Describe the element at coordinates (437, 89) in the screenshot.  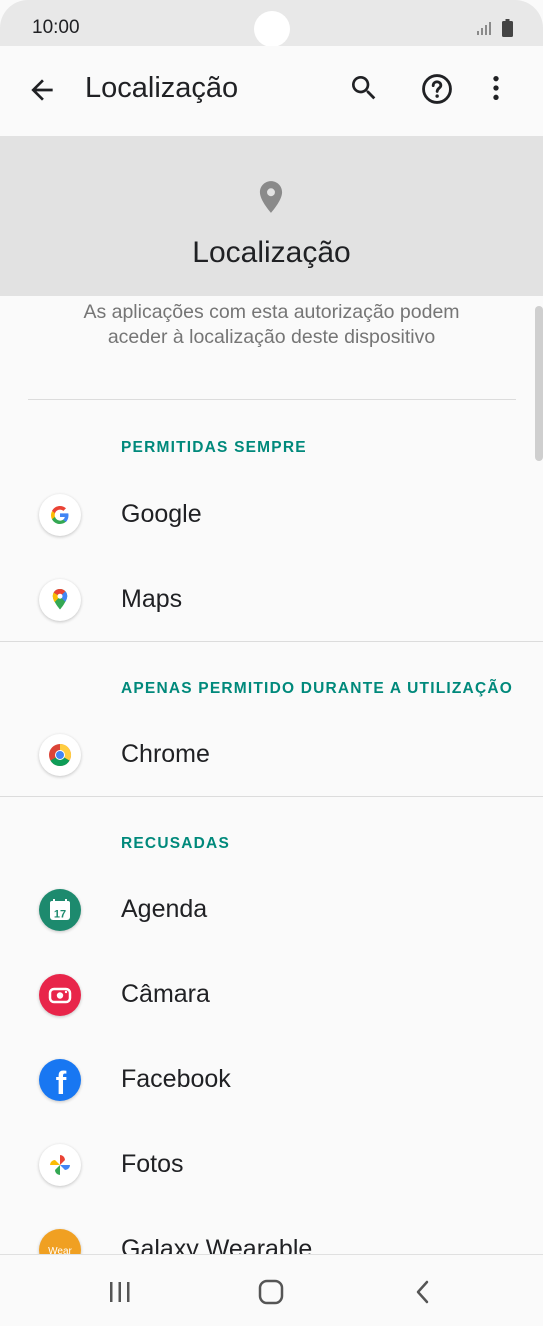
I see `help-icon` at that location.